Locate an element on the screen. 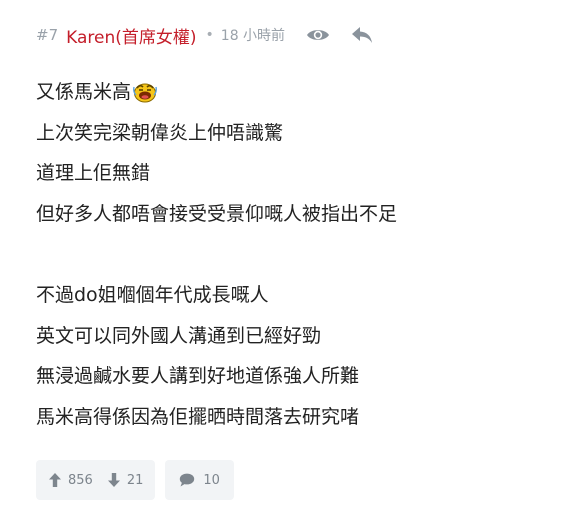  downvote-count: 21 is located at coordinates (135, 480).